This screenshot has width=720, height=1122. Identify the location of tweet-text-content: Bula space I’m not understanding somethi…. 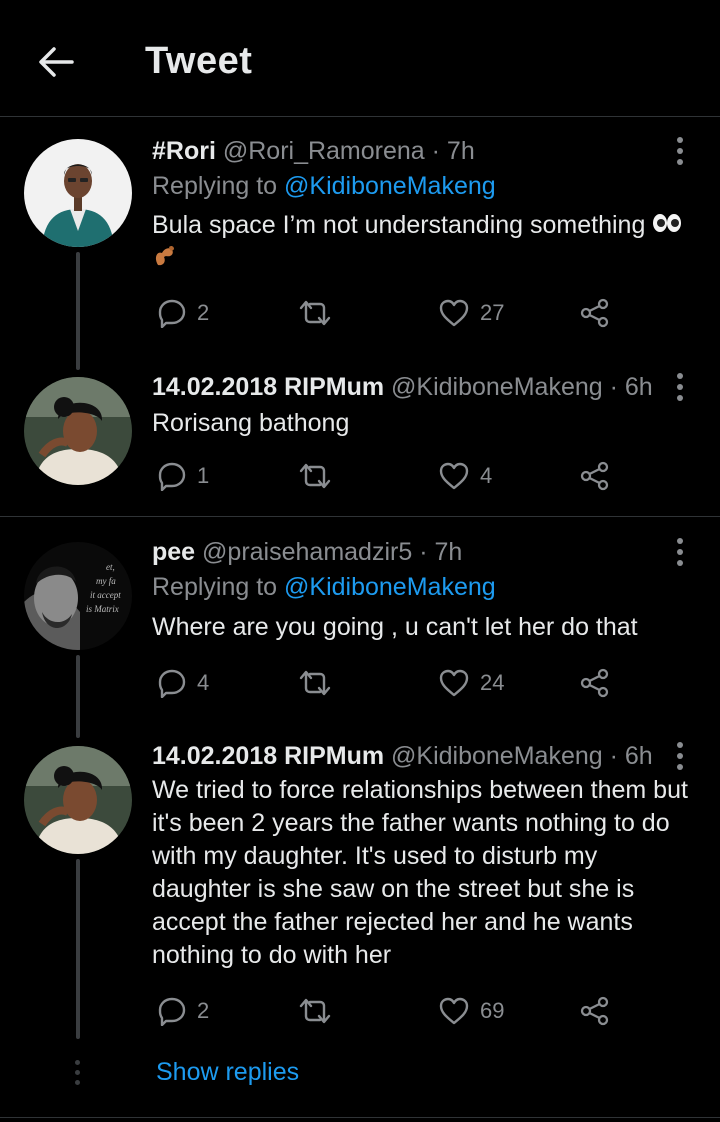
(399, 225).